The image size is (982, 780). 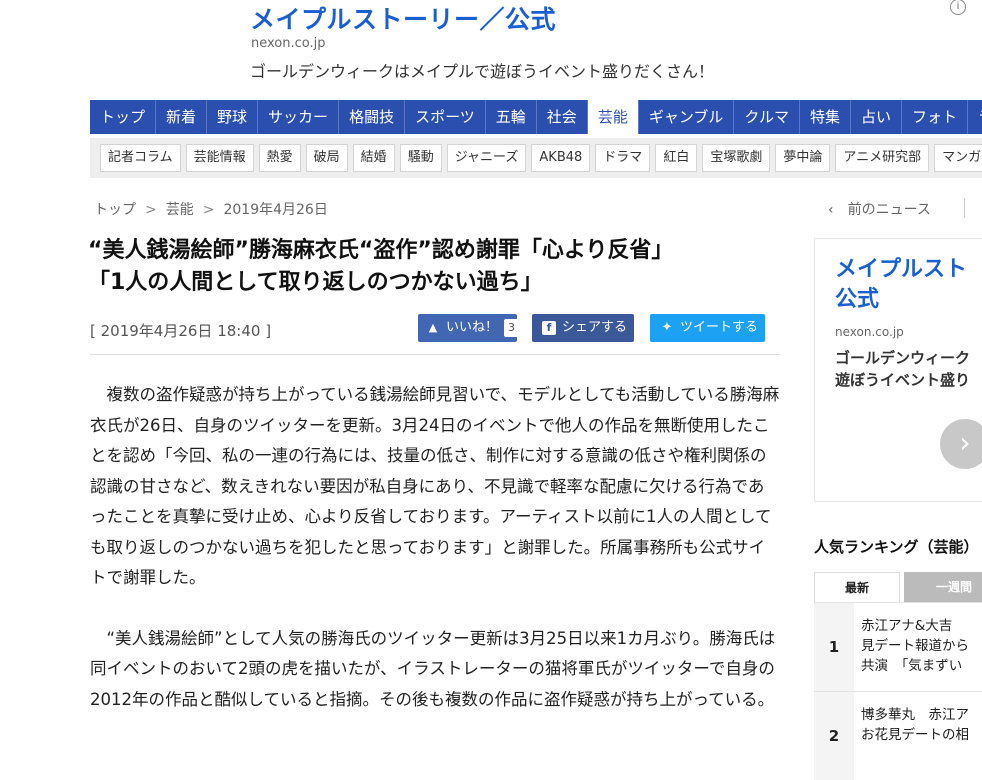 I want to click on sub-nav-item: 騒動, so click(x=420, y=158).